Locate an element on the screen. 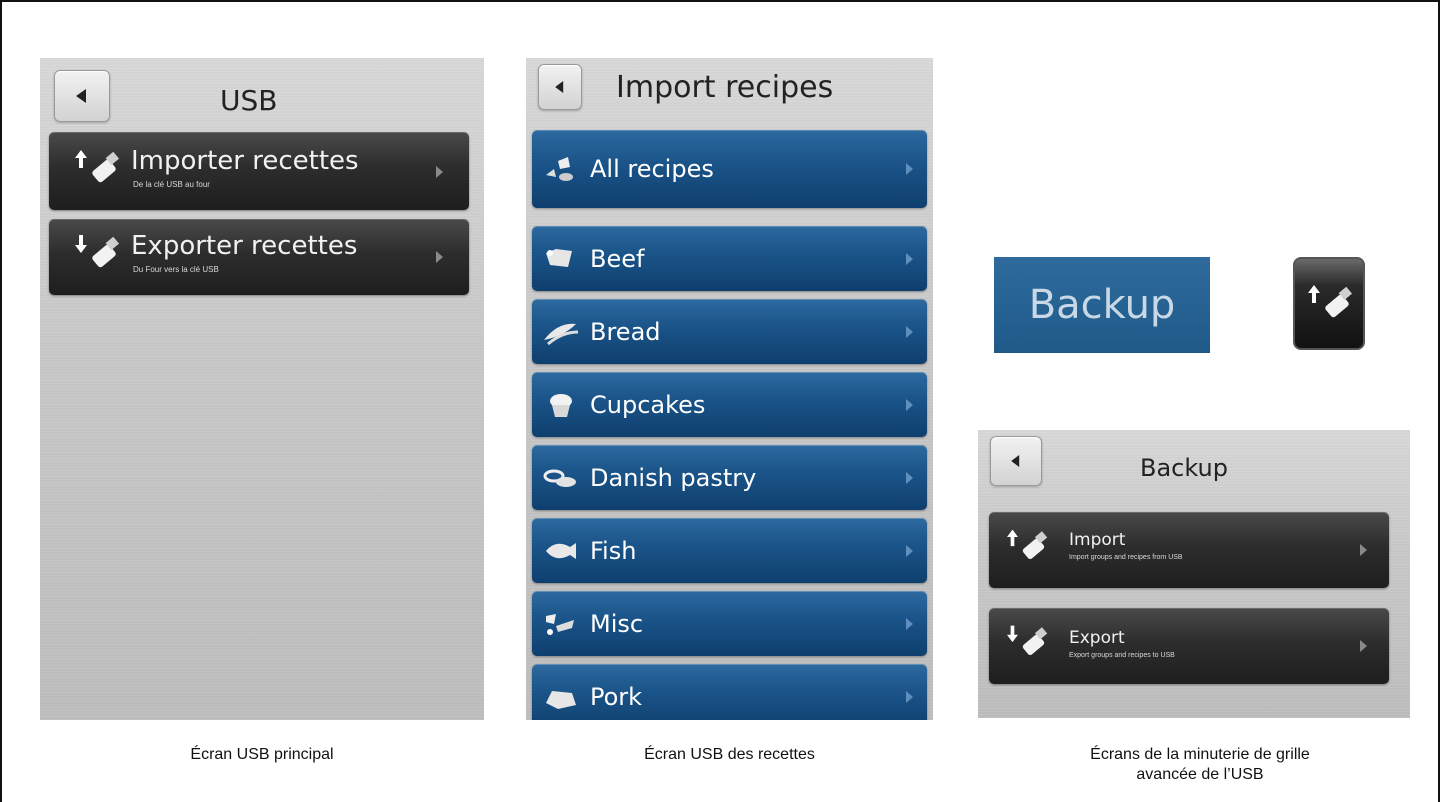 Image resolution: width=1440 pixels, height=802 pixels. recipe-item-label: Beef is located at coordinates (617, 258).